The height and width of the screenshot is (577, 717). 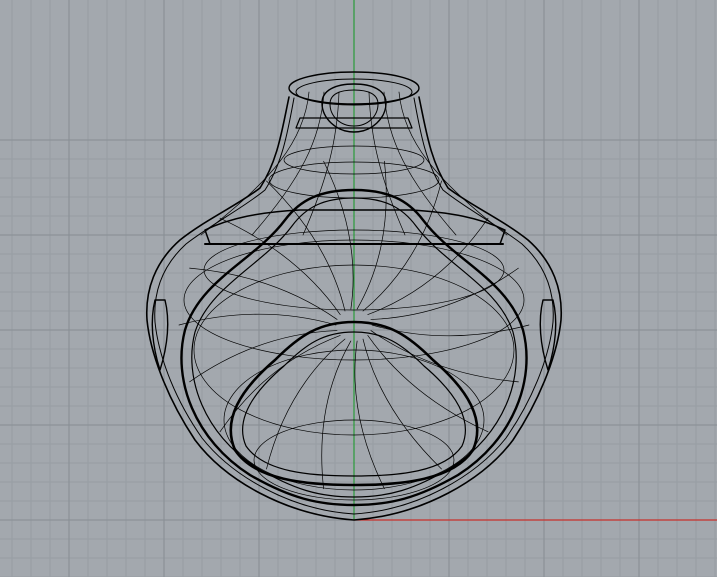 I want to click on shoulder-plane, so click(x=355, y=227).